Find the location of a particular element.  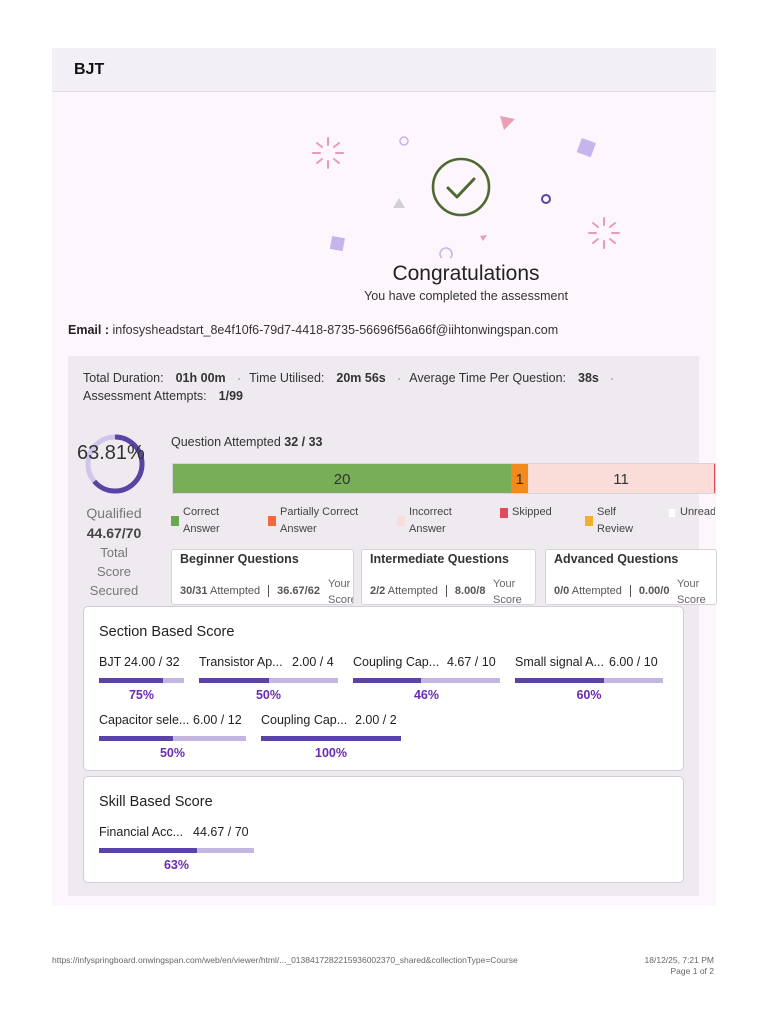

score-item: Coupling Cap... 2.00 / 2 100% is located at coordinates (331, 739).